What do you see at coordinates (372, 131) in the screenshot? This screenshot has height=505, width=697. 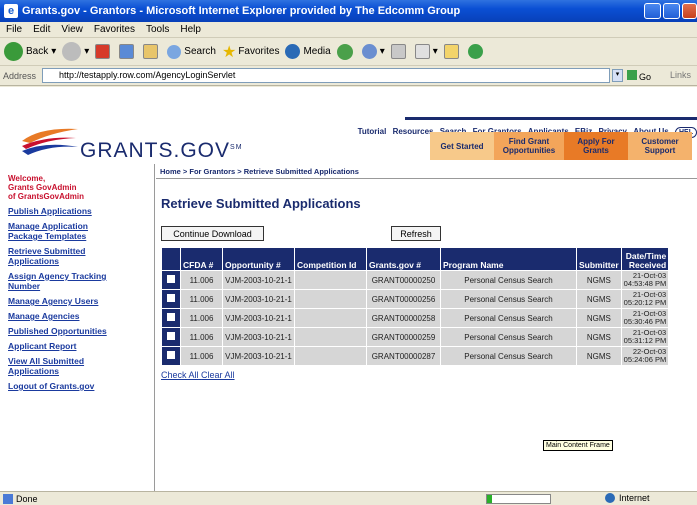 I see `nav-tutorial: Tutorial` at bounding box center [372, 131].